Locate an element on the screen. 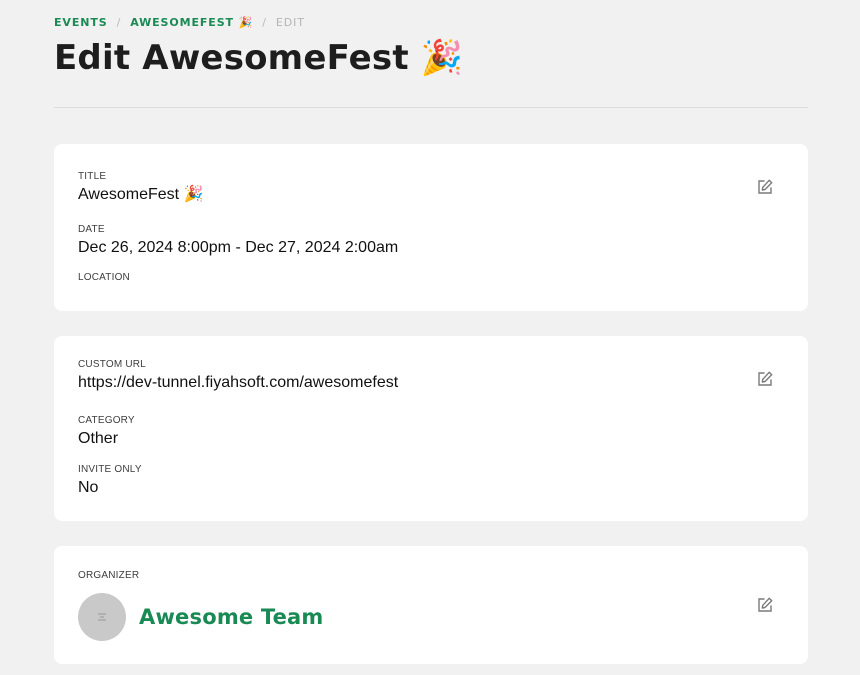 This screenshot has width=860, height=675. breadcrumb: Events / AwesomeFest 🎉 / Edit is located at coordinates (179, 22).